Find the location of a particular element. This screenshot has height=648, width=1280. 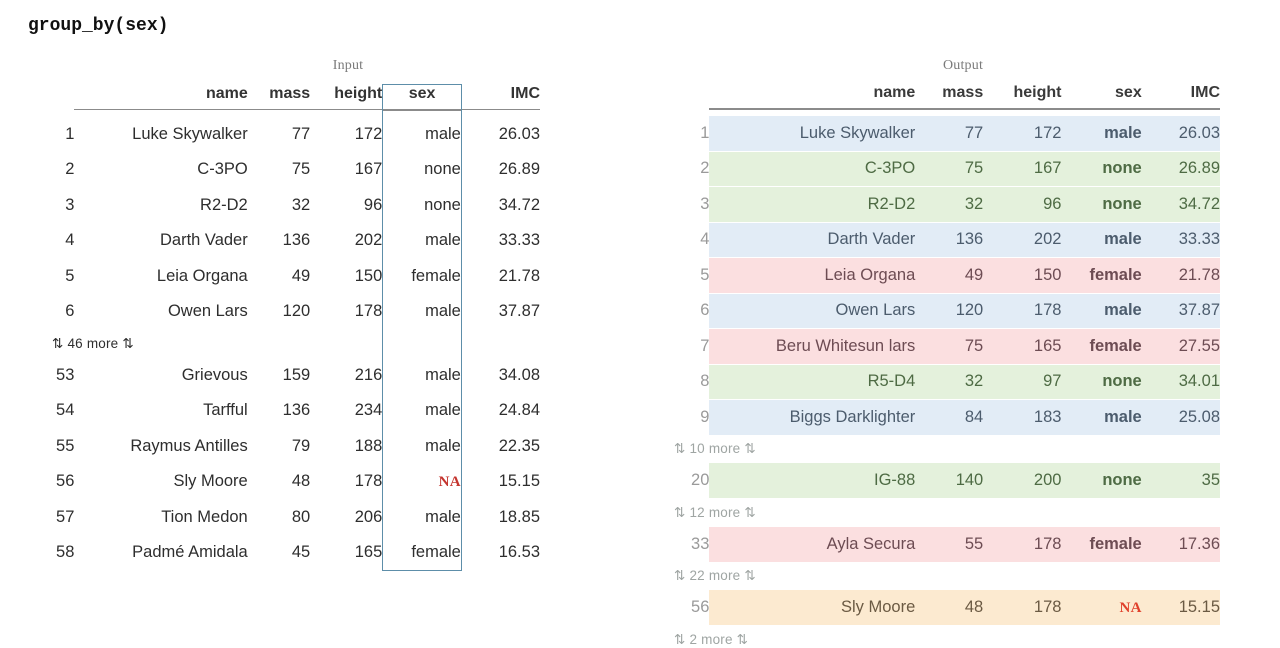

cell-name: Padmé Amidala is located at coordinates (190, 552).